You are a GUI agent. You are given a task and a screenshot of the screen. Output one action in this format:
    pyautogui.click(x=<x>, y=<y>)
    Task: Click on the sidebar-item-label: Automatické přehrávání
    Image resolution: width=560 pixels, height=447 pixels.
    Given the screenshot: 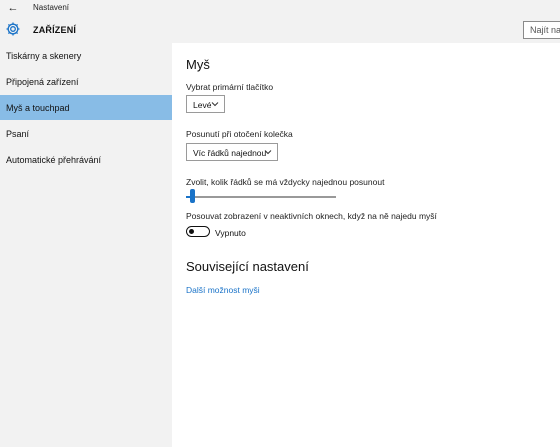 What is the action you would take?
    pyautogui.click(x=54, y=160)
    